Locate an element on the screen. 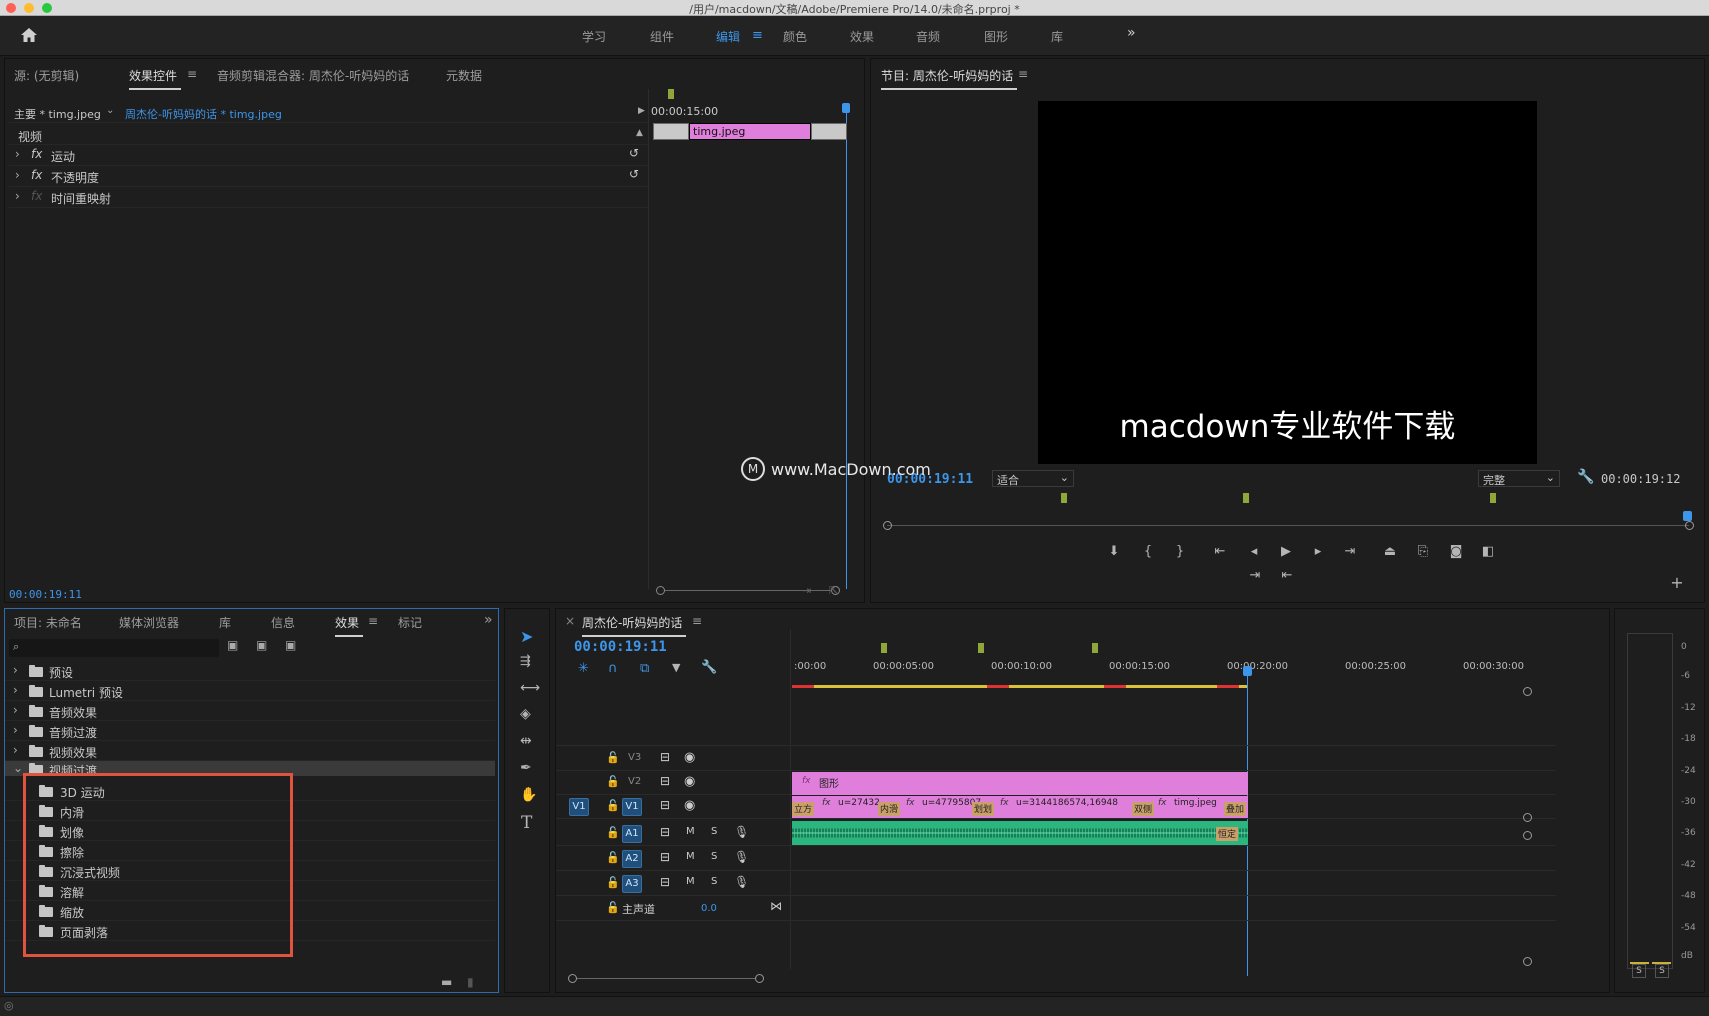 The image size is (1709, 1016). track-target-a2: A2 is located at coordinates (632, 859).